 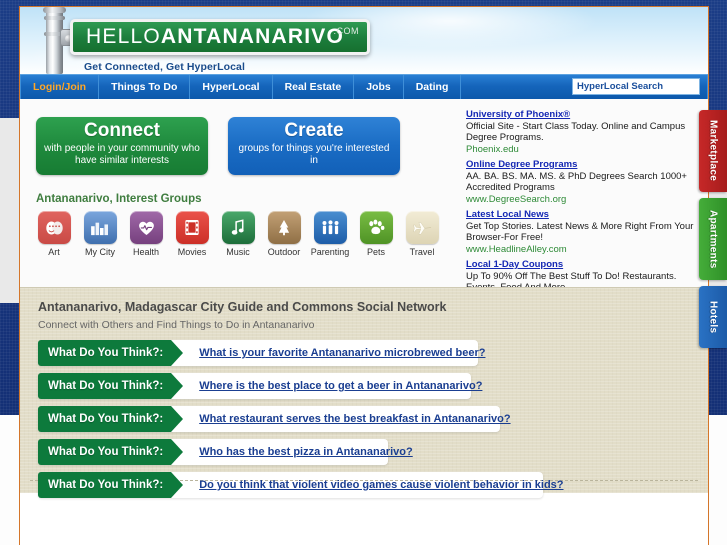 What do you see at coordinates (192, 227) in the screenshot?
I see `film-strip-icon` at bounding box center [192, 227].